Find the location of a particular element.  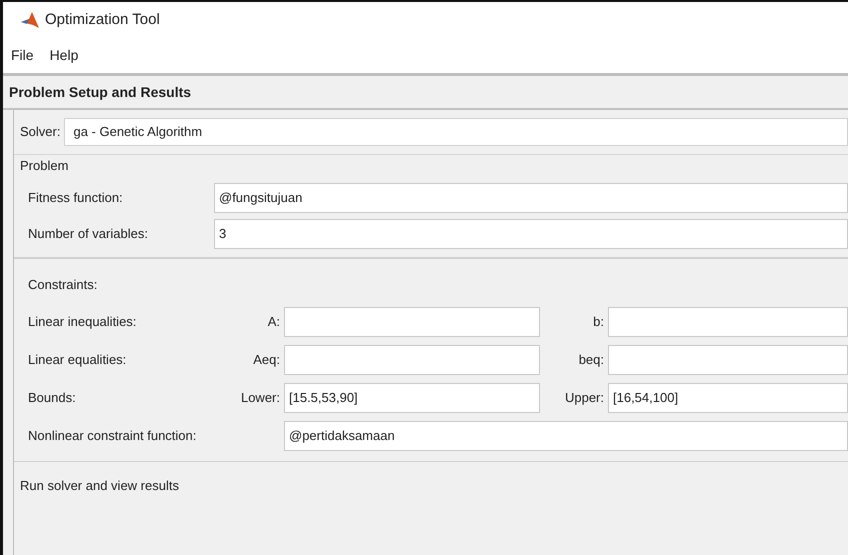

field-label: Fitness function: is located at coordinates (76, 198).